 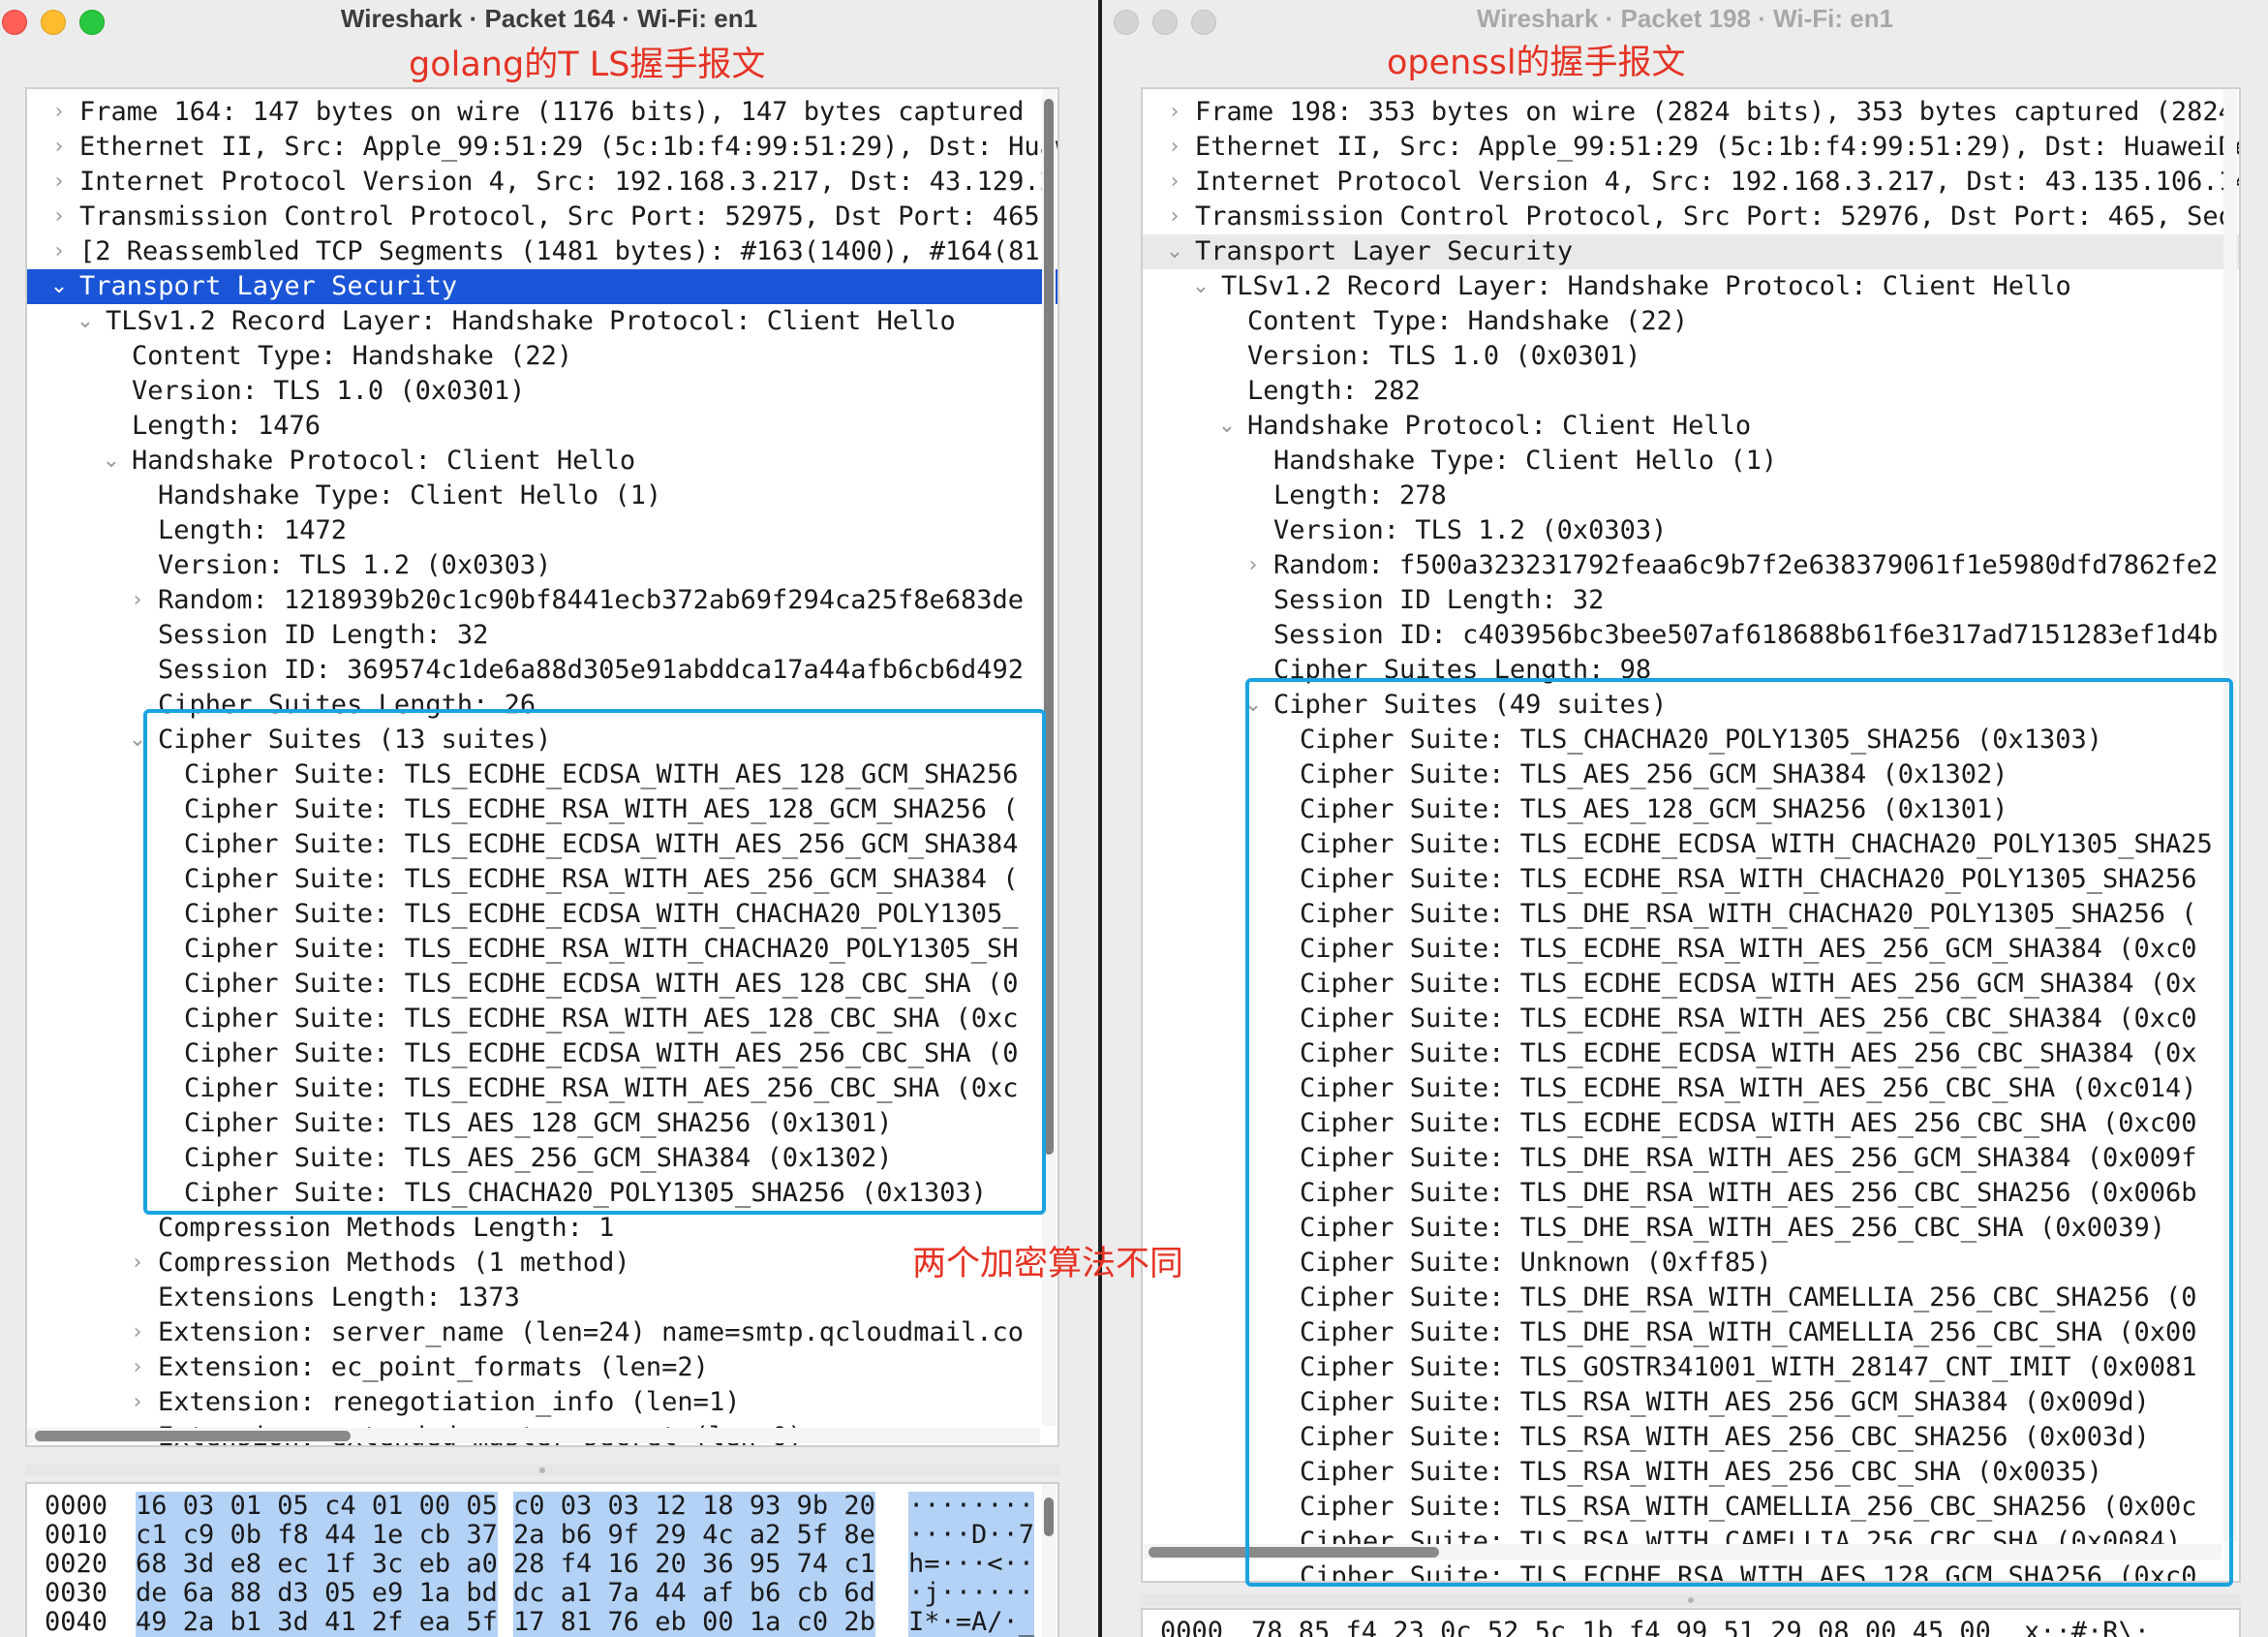 I want to click on tree-row-label: Version: TLS 1.2 (0x0303), so click(x=355, y=565).